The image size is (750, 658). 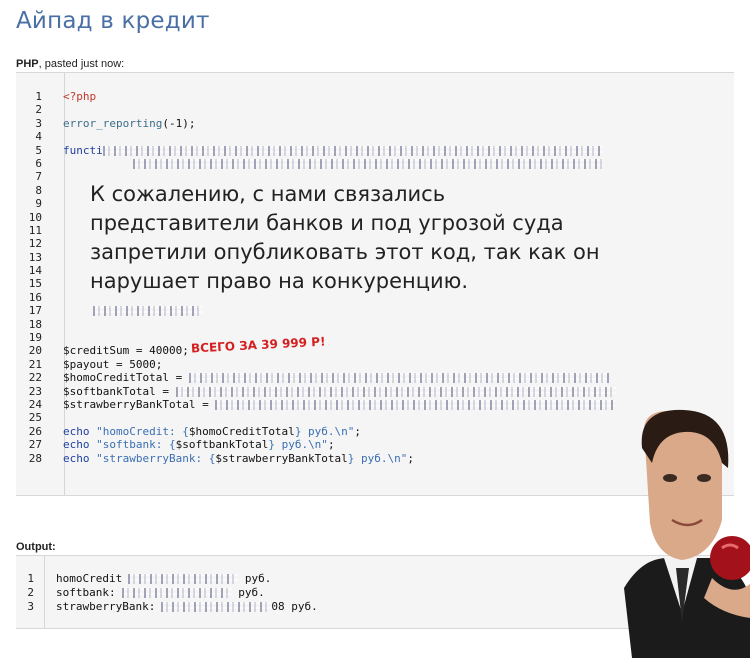 I want to click on code-token: $softbankTotal, so click(x=222, y=445).